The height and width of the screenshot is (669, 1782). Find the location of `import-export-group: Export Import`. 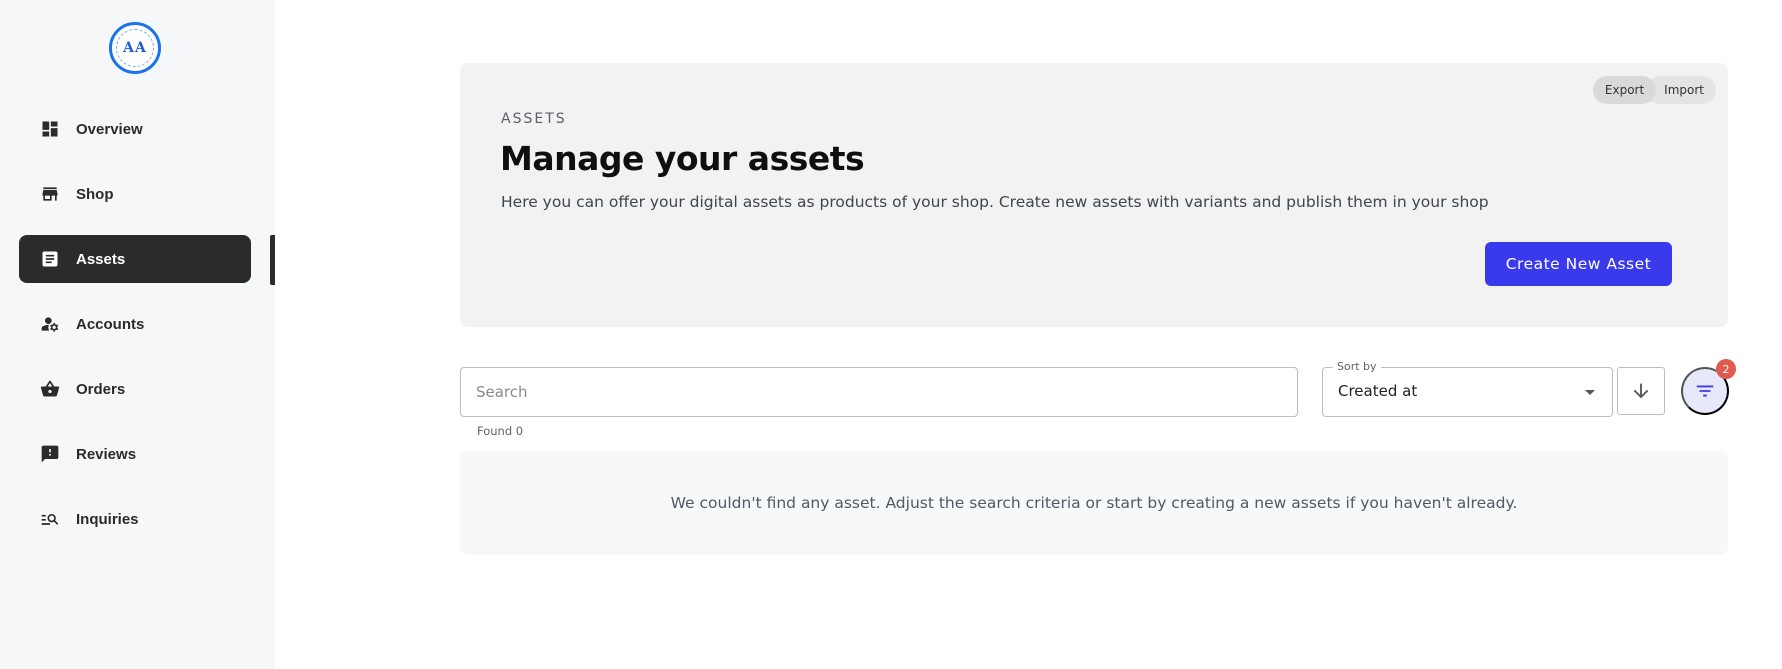

import-export-group: Export Import is located at coordinates (1654, 90).